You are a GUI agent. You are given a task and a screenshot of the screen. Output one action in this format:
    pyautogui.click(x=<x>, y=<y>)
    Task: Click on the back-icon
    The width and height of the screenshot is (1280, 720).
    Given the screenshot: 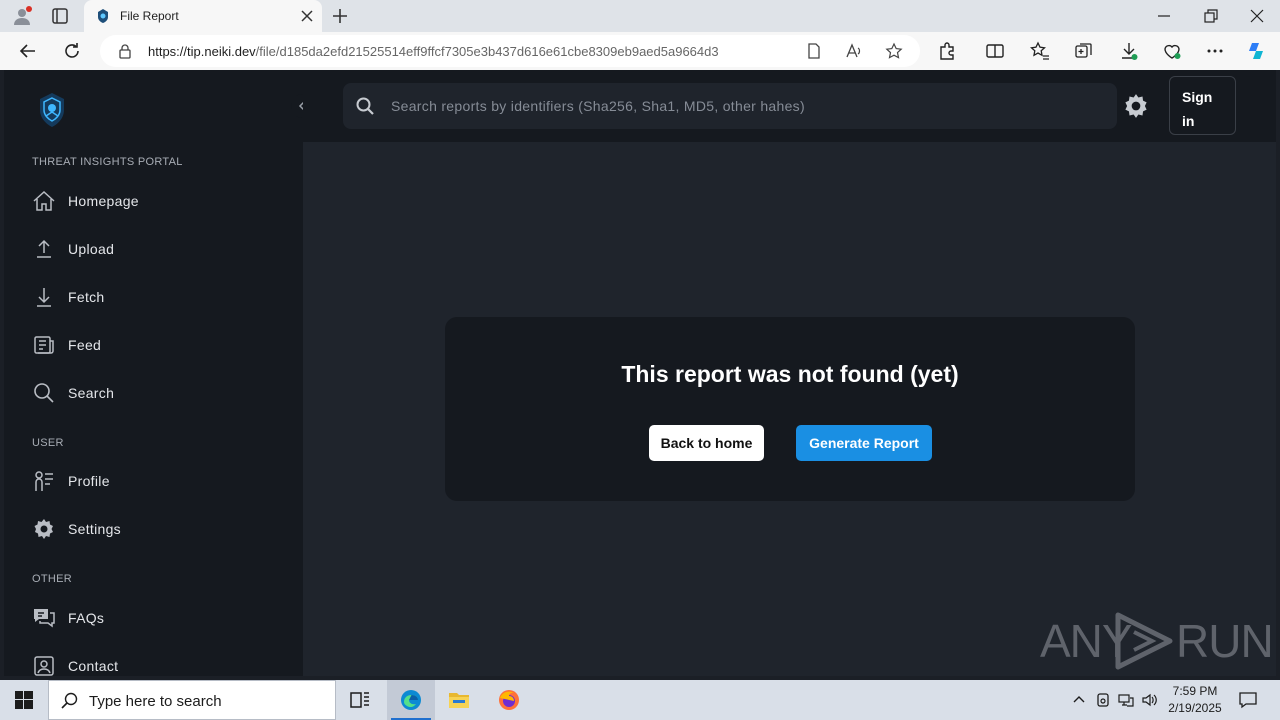 What is the action you would take?
    pyautogui.click(x=28, y=51)
    